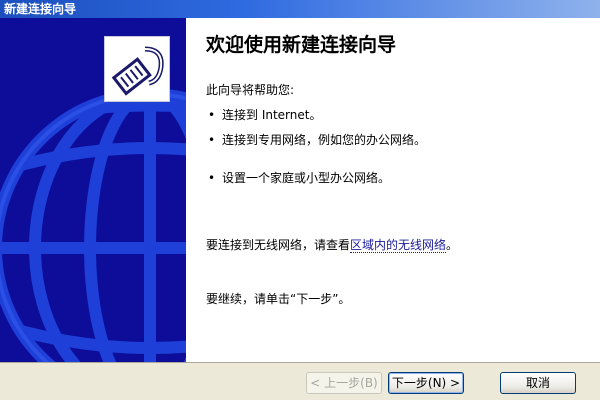  Describe the element at coordinates (278, 245) in the screenshot. I see `wireless-prefix: 要连接到无线网络，请查看` at that location.